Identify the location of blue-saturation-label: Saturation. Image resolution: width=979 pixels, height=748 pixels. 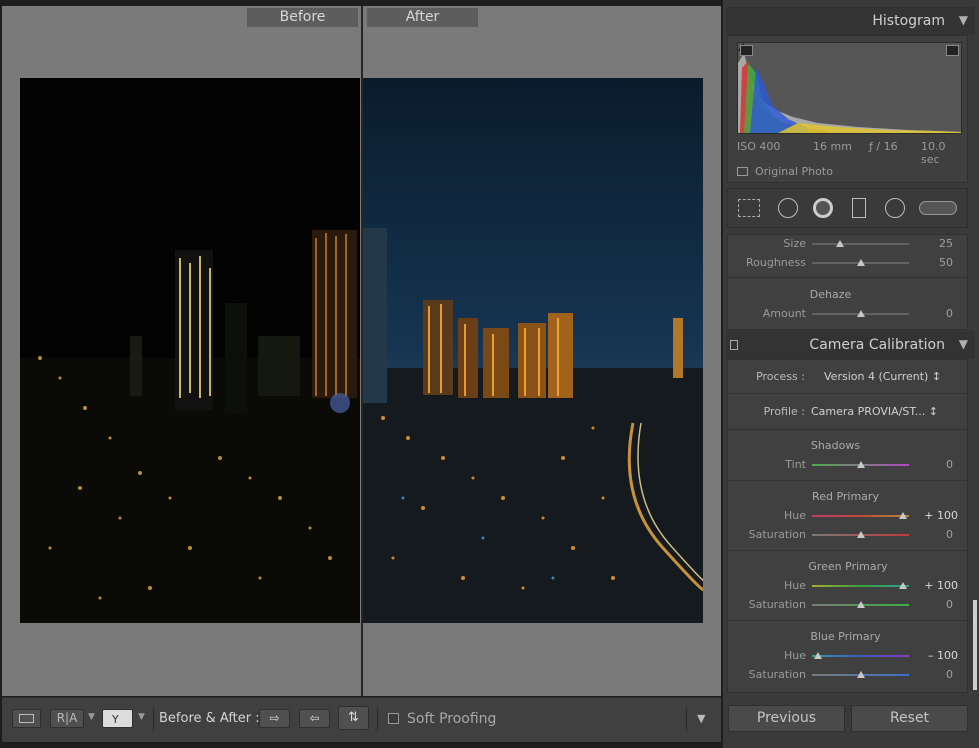
(777, 674).